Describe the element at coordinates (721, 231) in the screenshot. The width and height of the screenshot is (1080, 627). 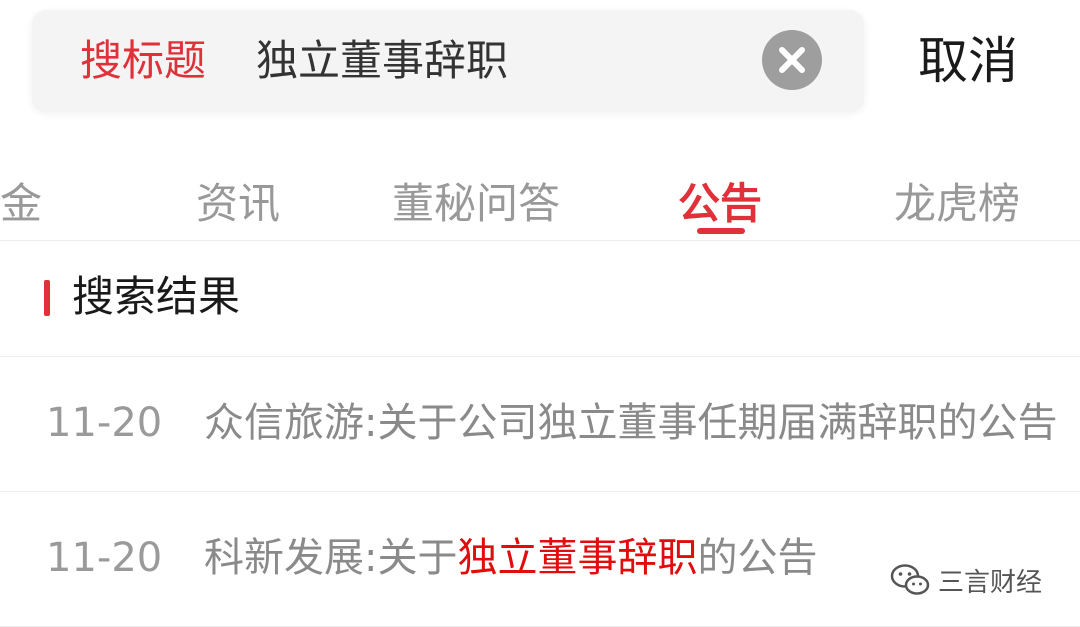
I see `active-tab-indicator` at that location.